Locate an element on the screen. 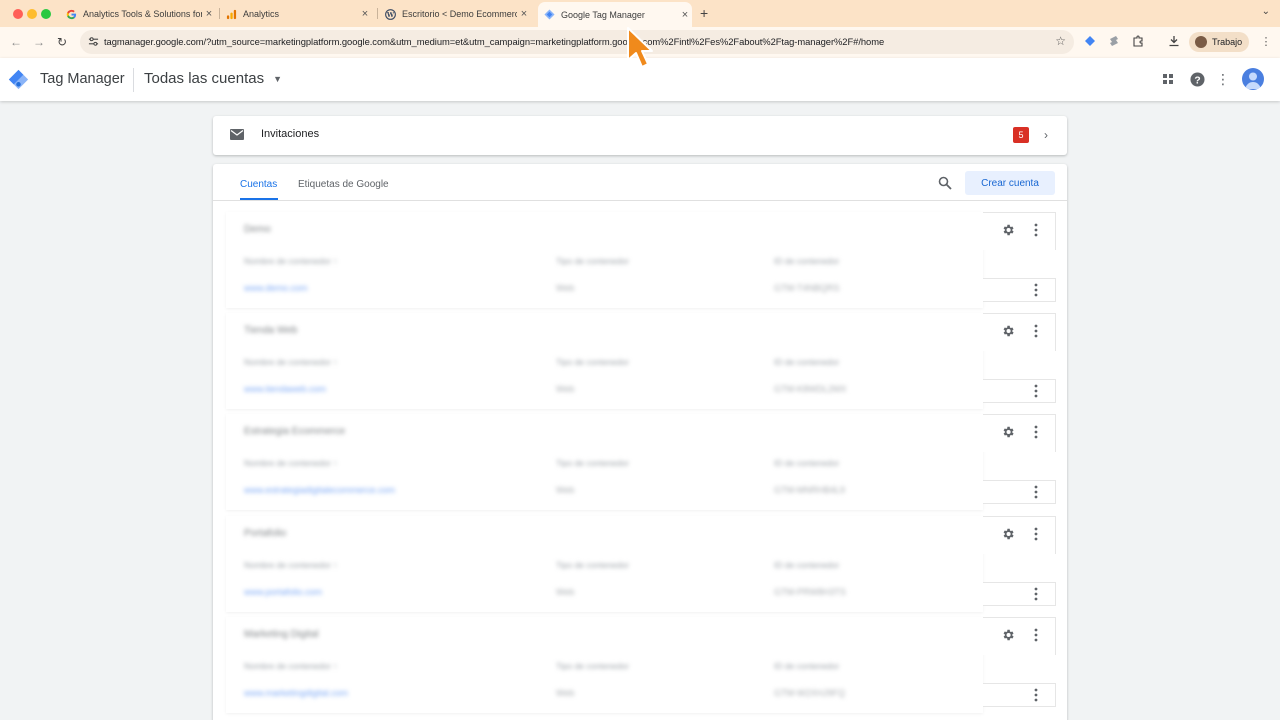 The height and width of the screenshot is (720, 1280). container-id: GTM-W2XHJ9FQ is located at coordinates (809, 693).